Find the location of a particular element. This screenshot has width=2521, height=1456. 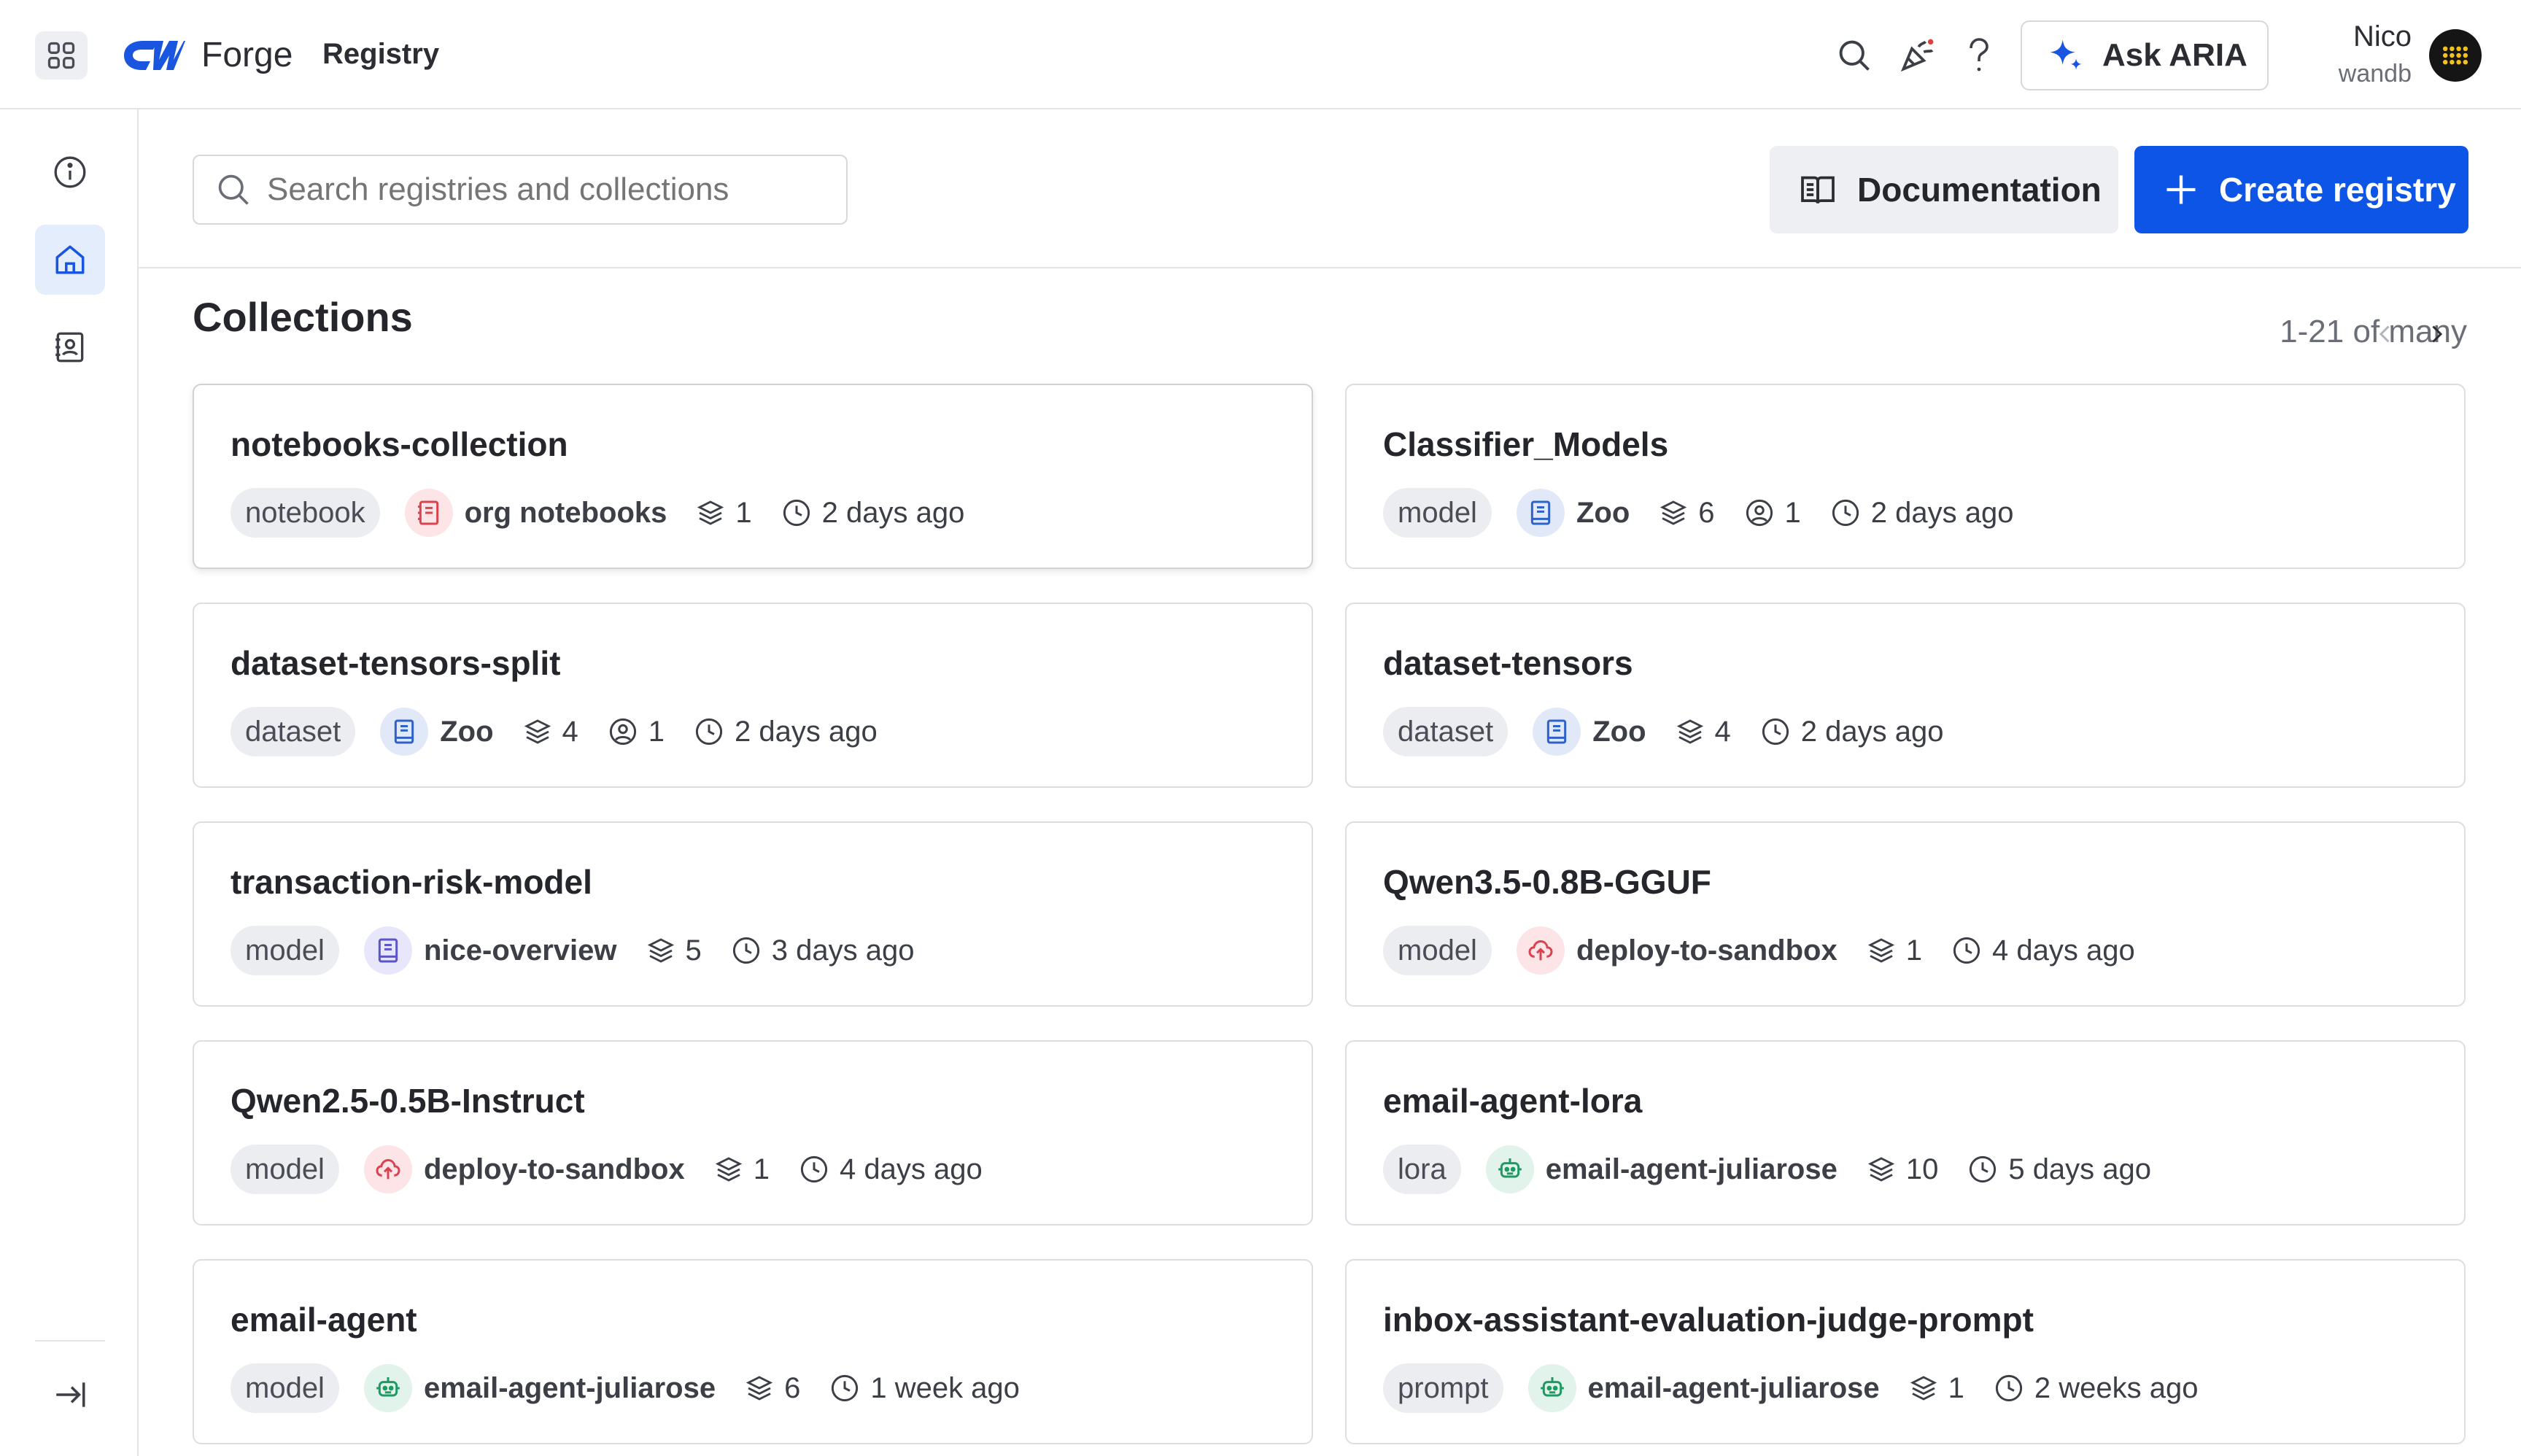

registry-name: nice-overview is located at coordinates (520, 950).